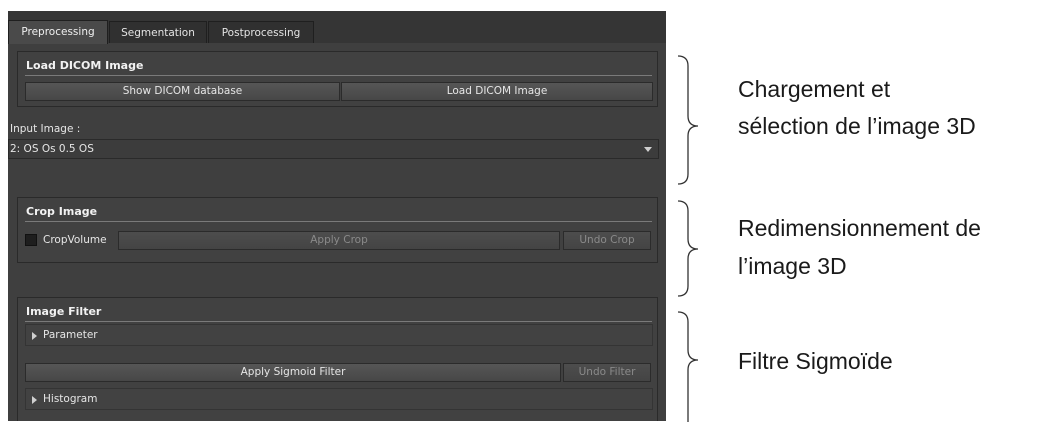 This screenshot has height=430, width=1056. Describe the element at coordinates (158, 32) in the screenshot. I see `tab-segmentation: Segmentation` at that location.